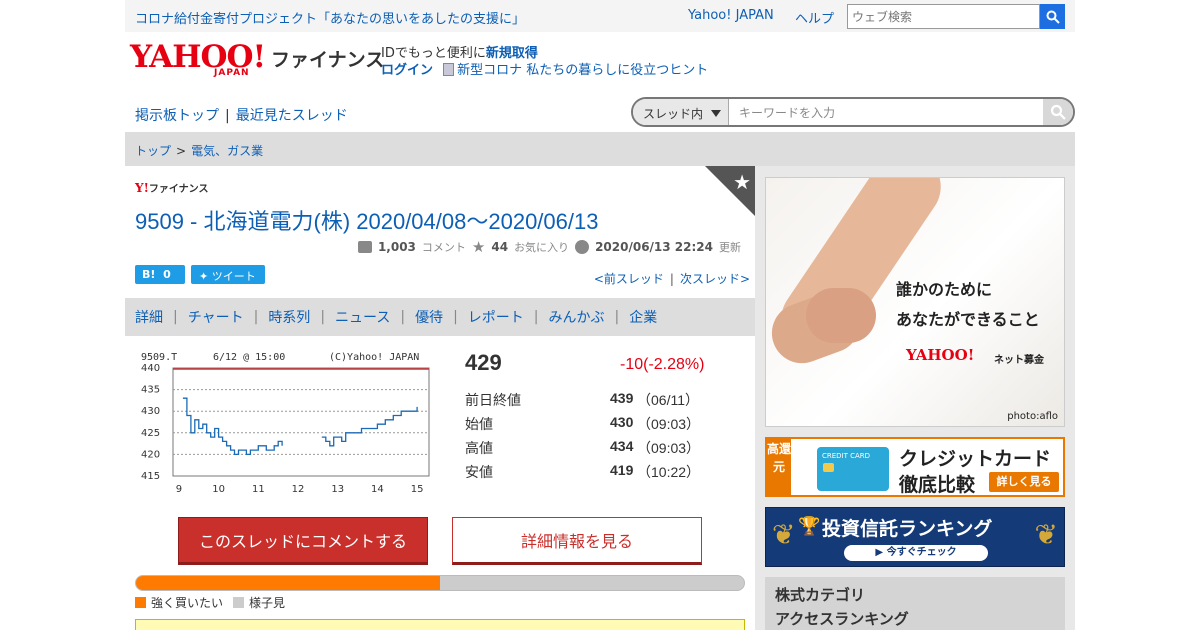  Describe the element at coordinates (975, 459) in the screenshot. I see `ad-line-1: クレジットカード` at that location.